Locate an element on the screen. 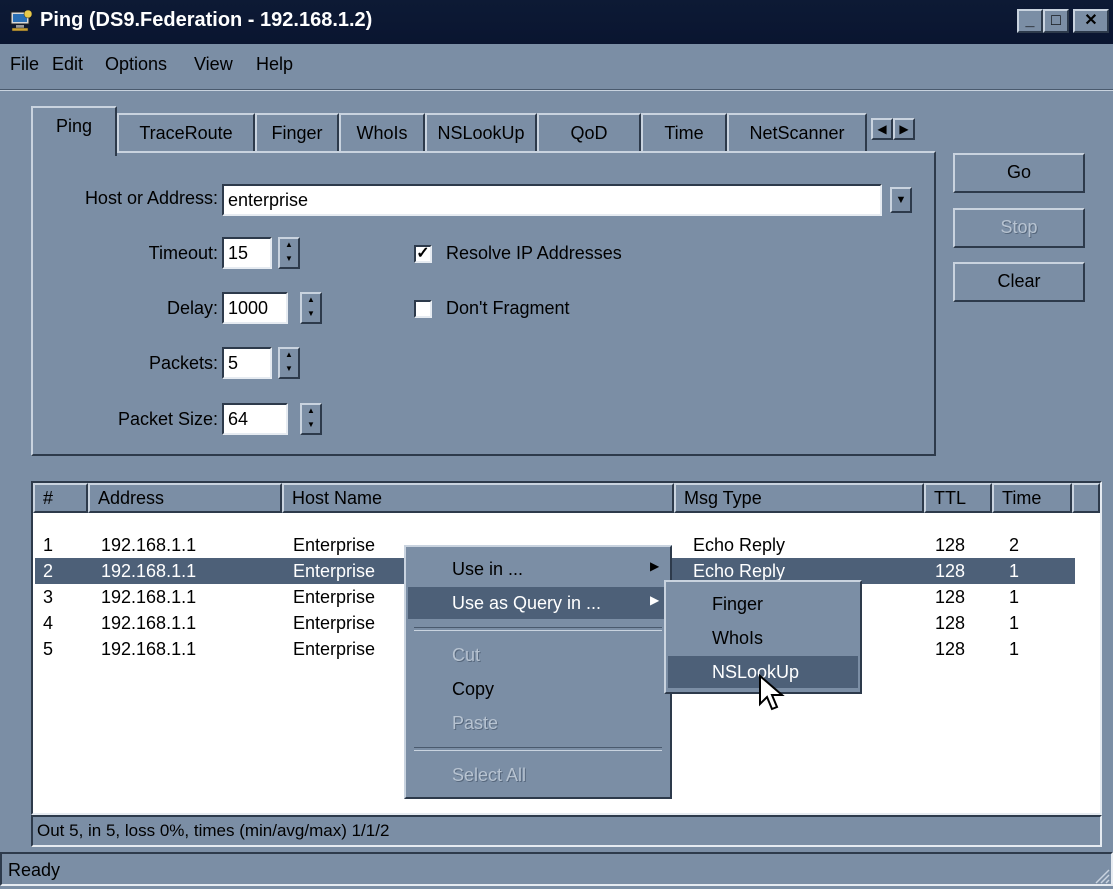  packets-spinner: ▲ ▼ is located at coordinates (289, 363).